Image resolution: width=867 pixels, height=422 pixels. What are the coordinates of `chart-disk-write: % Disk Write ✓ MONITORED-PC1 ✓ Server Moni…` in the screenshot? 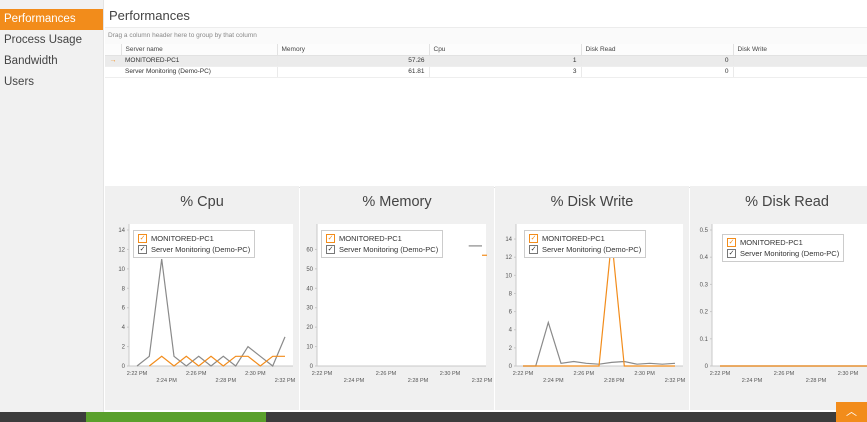 It's located at (592, 298).